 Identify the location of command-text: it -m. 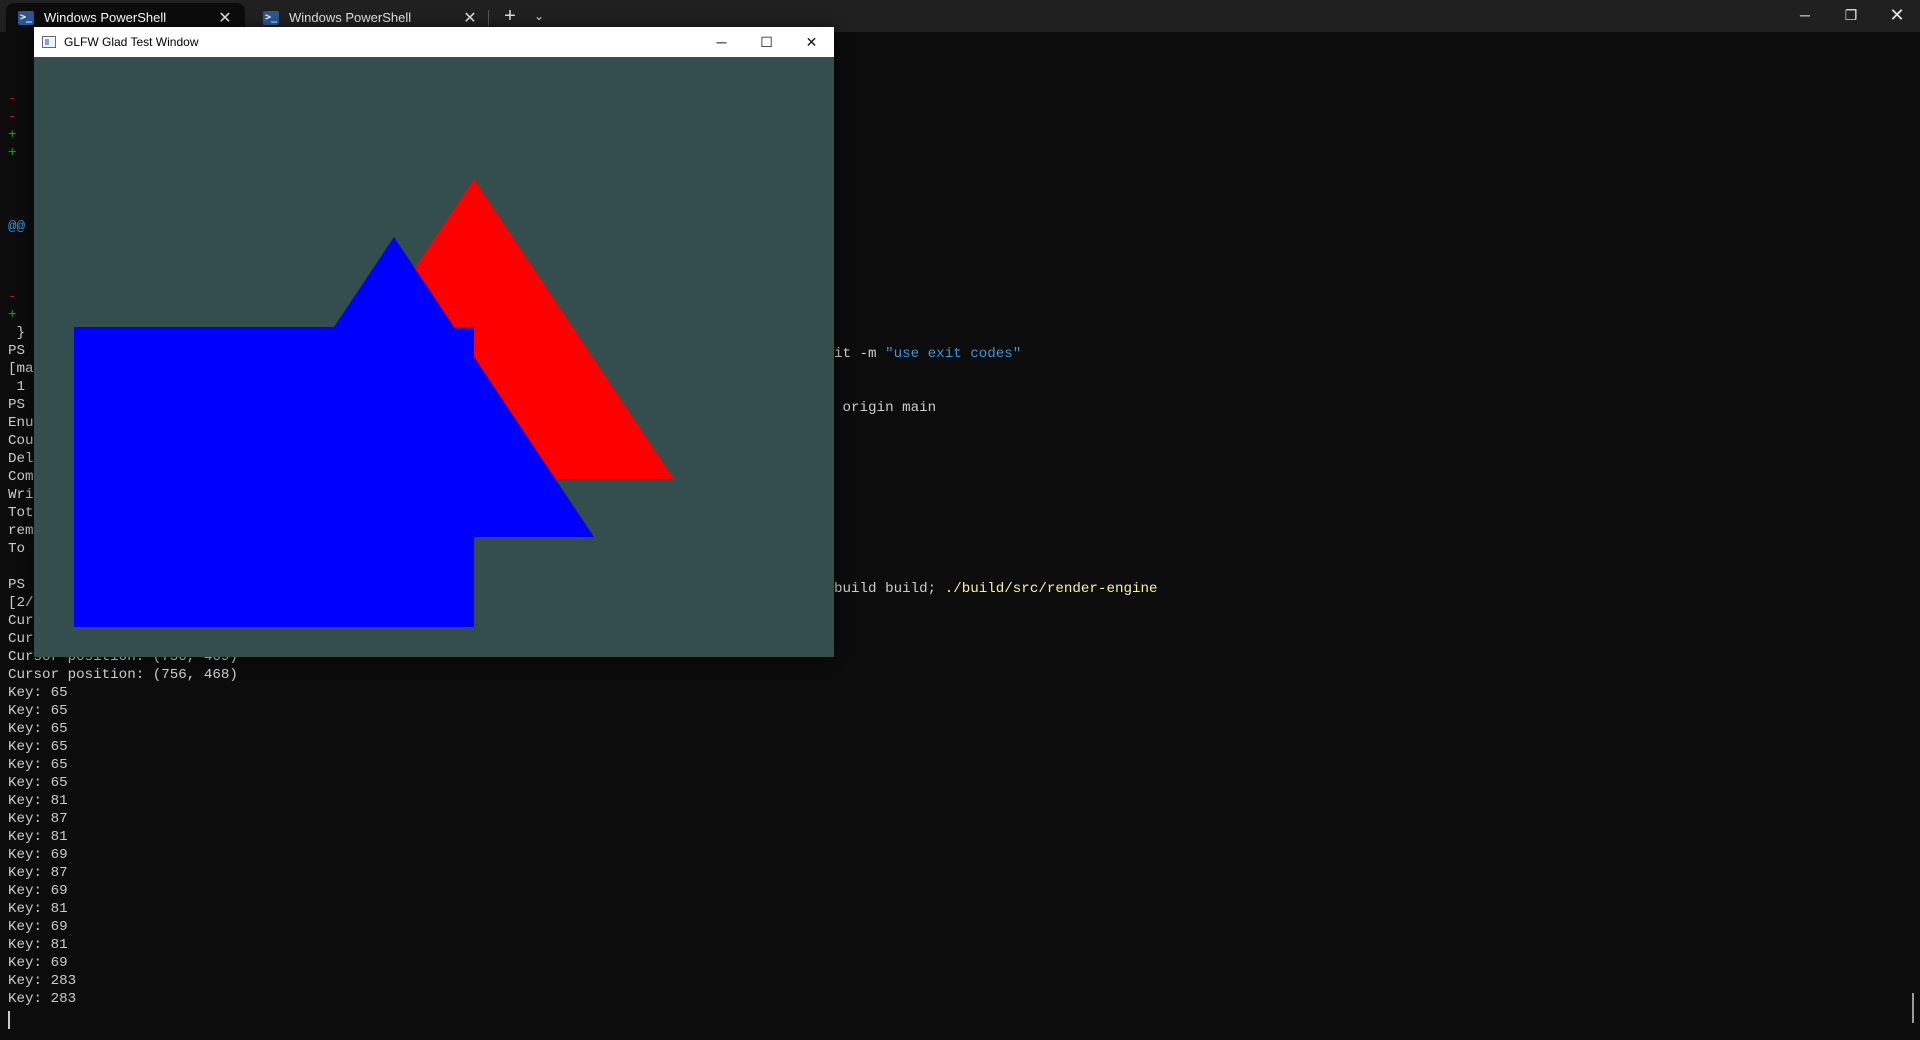
(860, 354).